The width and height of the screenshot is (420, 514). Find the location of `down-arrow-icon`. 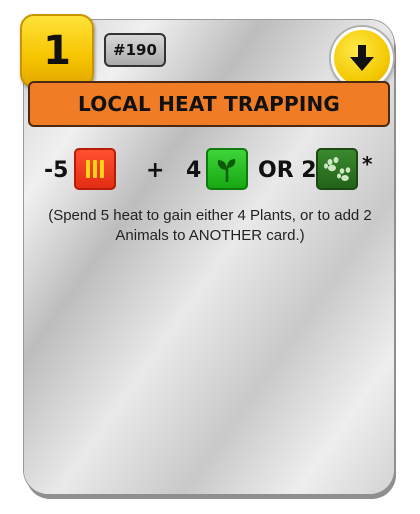

down-arrow-icon is located at coordinates (362, 58).